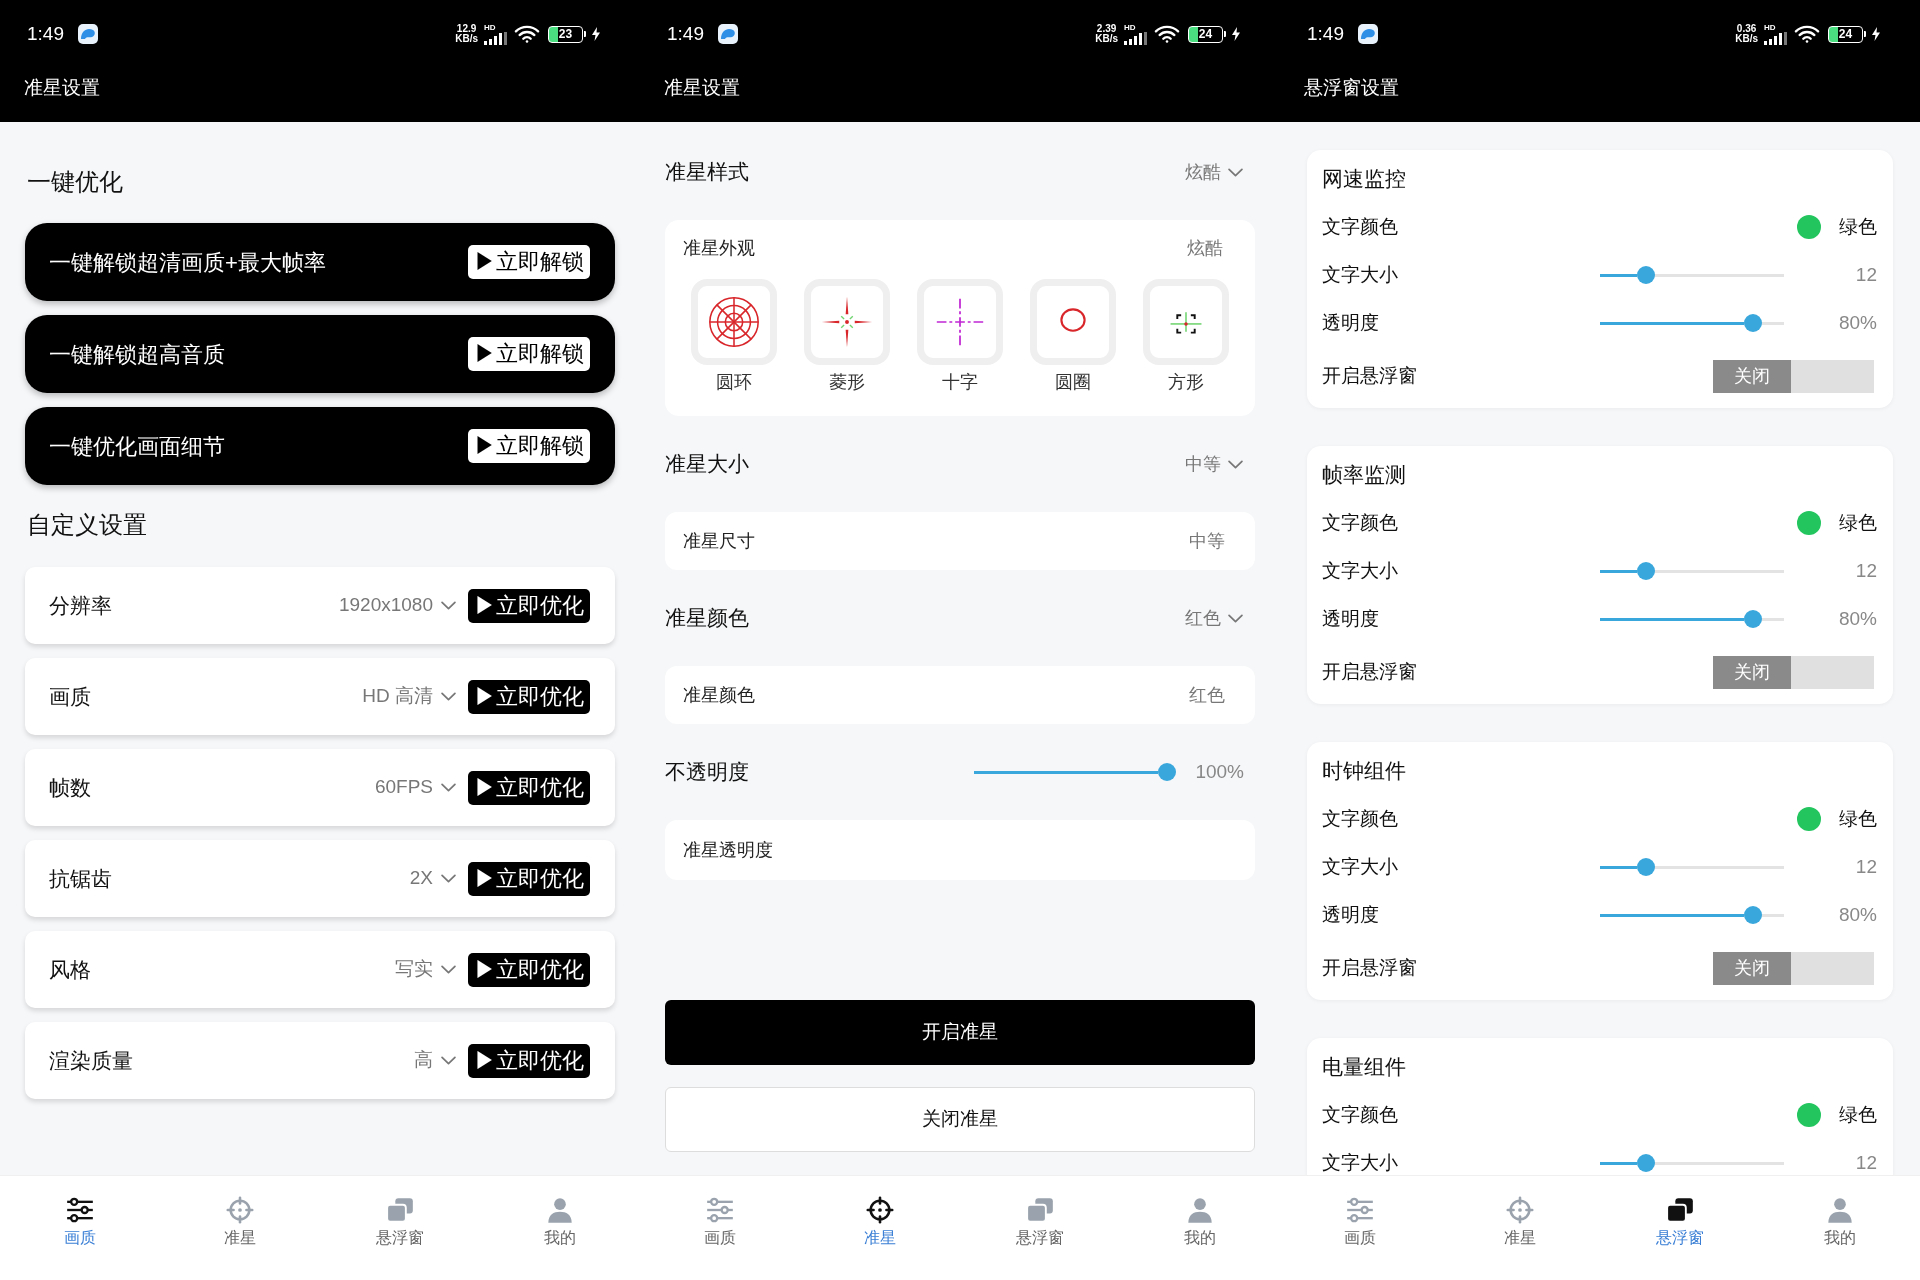 This screenshot has width=1920, height=1280. I want to click on value-dropdown: 高, so click(435, 1060).